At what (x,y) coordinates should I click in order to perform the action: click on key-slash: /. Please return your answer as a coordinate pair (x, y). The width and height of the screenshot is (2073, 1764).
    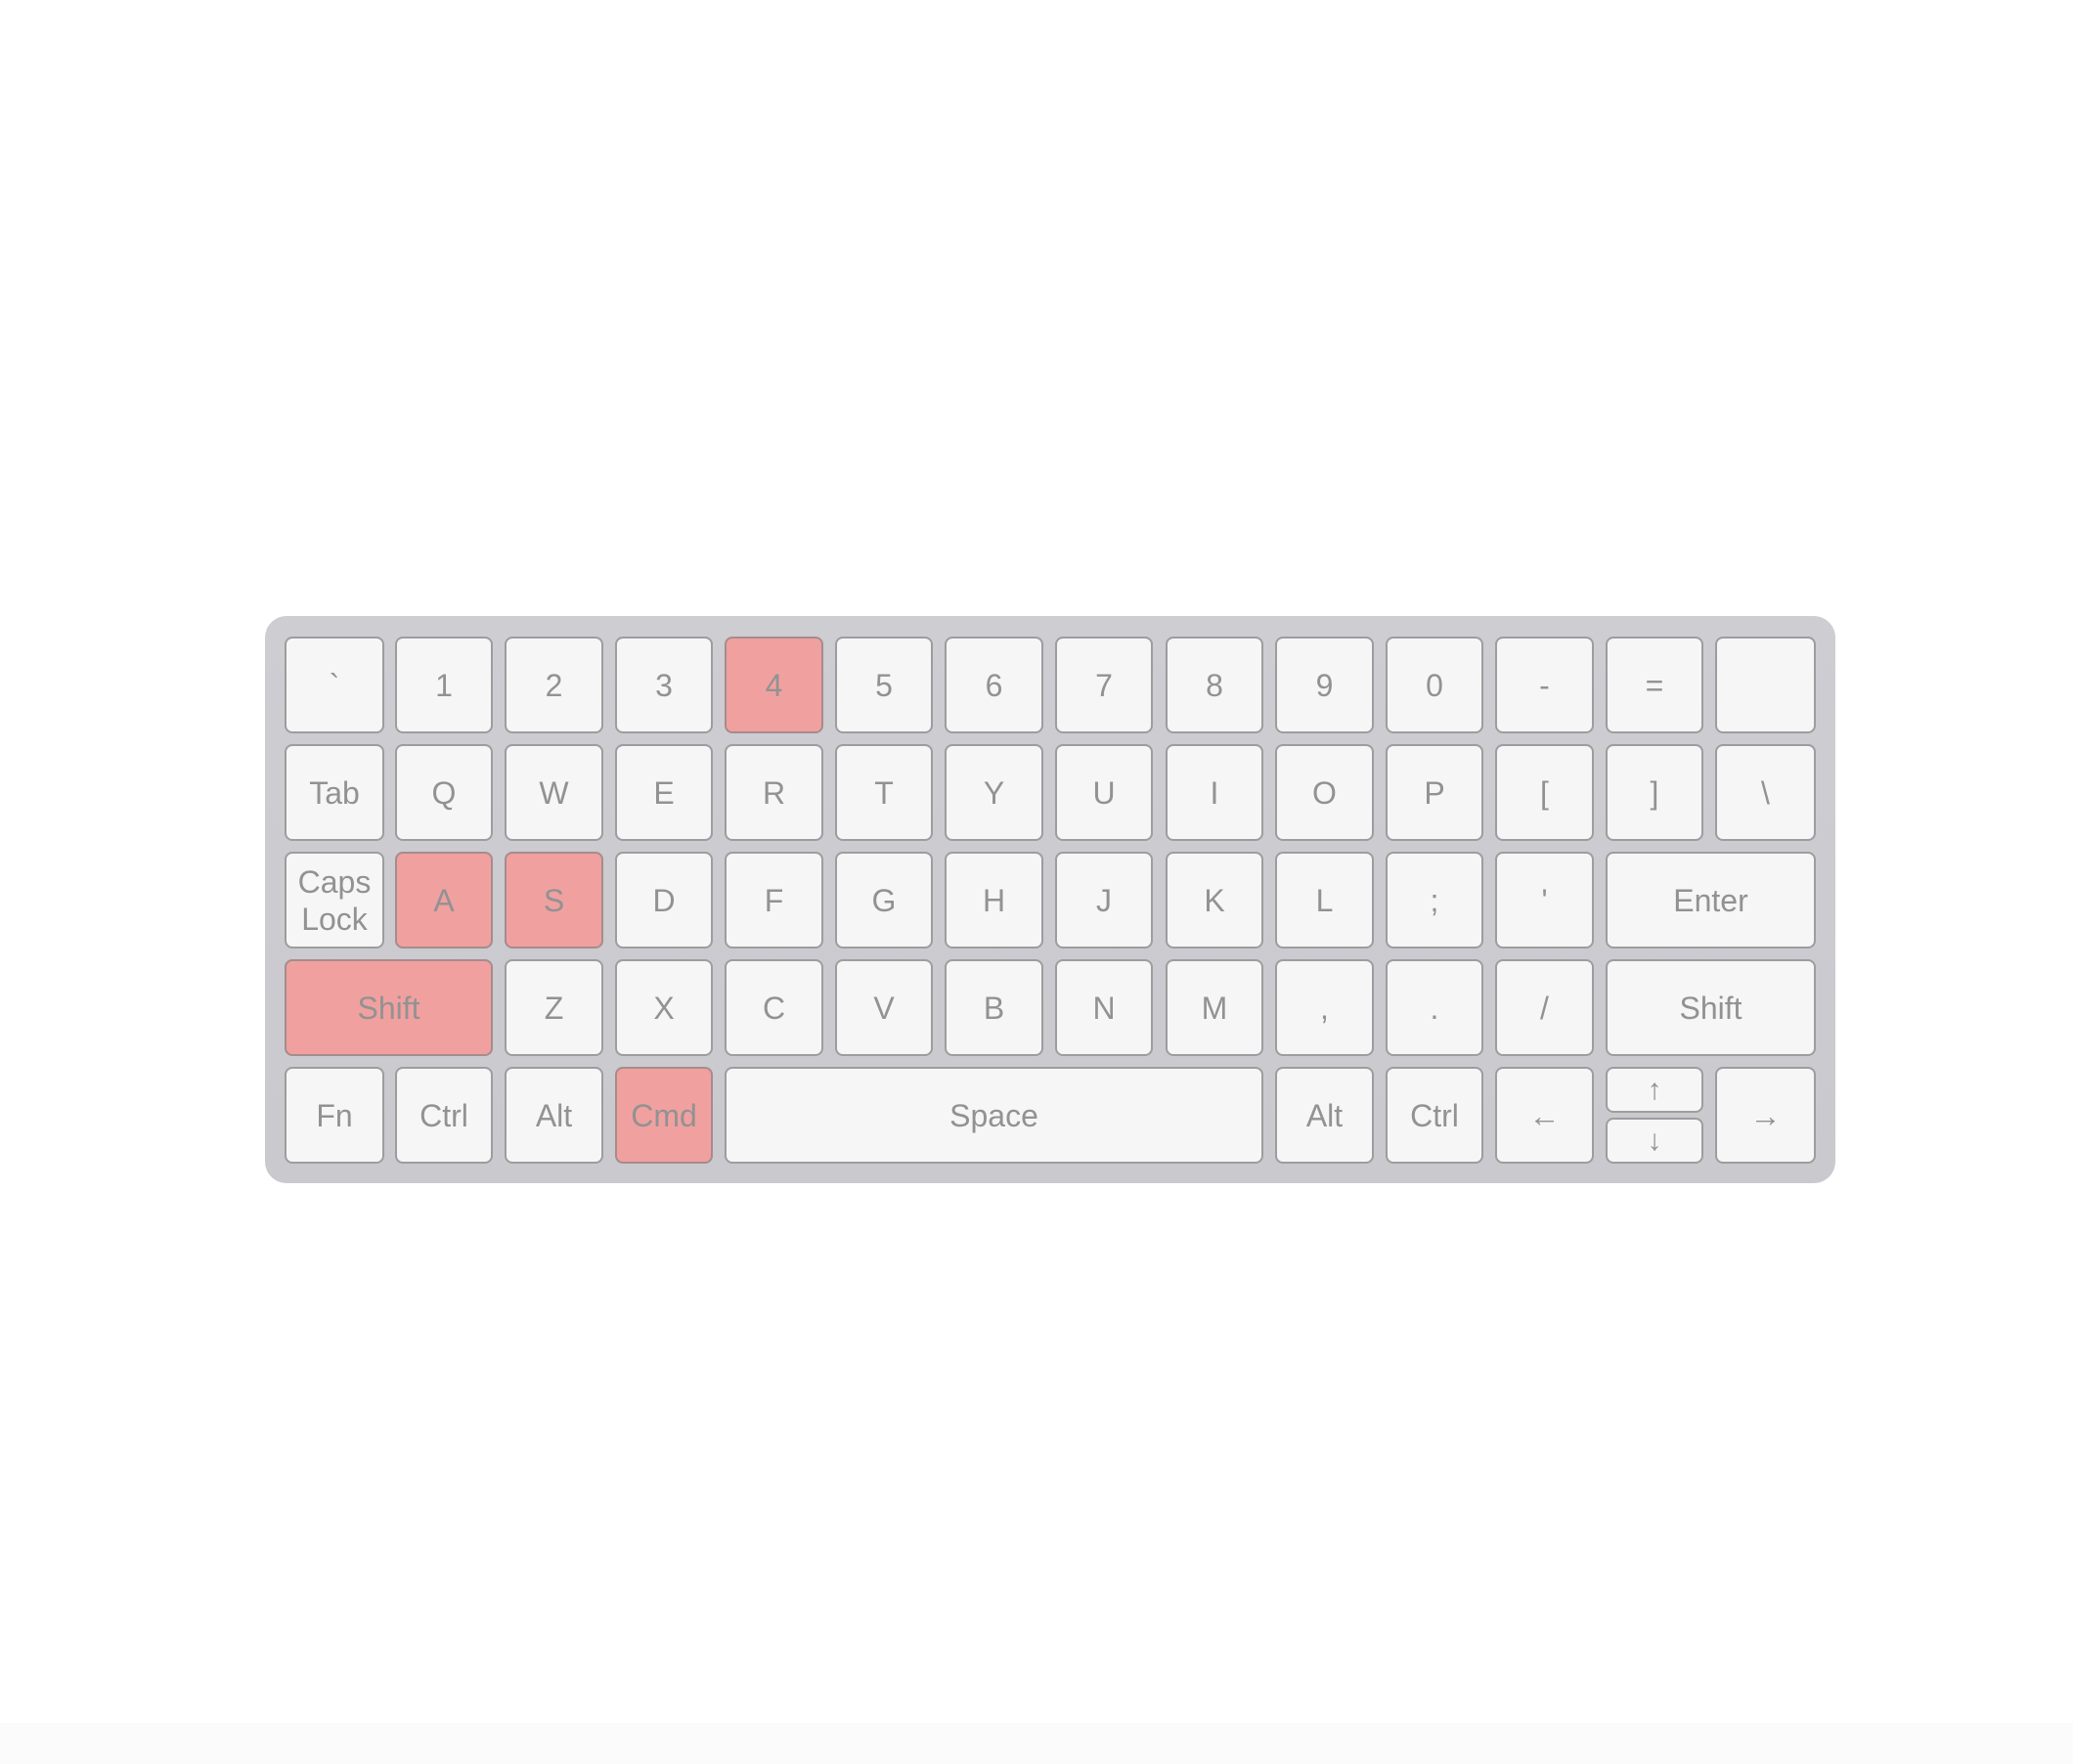
    Looking at the image, I should click on (1545, 1007).